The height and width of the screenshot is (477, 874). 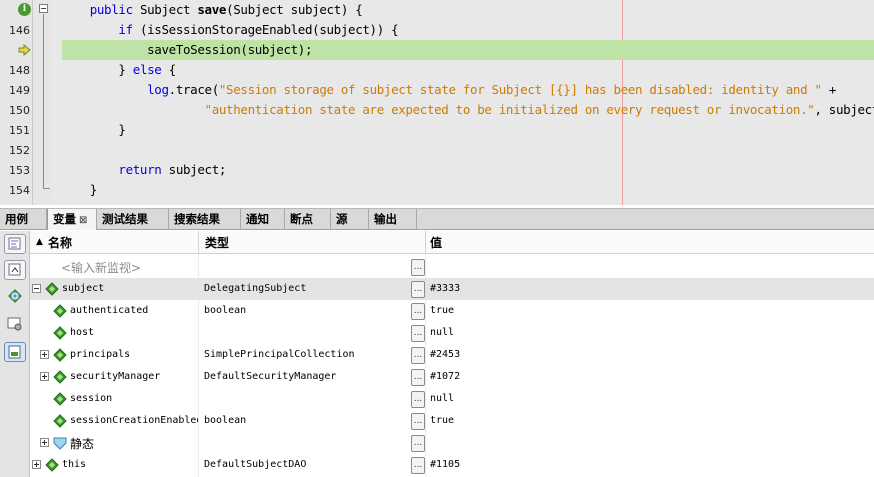 I want to click on line-number: 150, so click(x=19, y=110).